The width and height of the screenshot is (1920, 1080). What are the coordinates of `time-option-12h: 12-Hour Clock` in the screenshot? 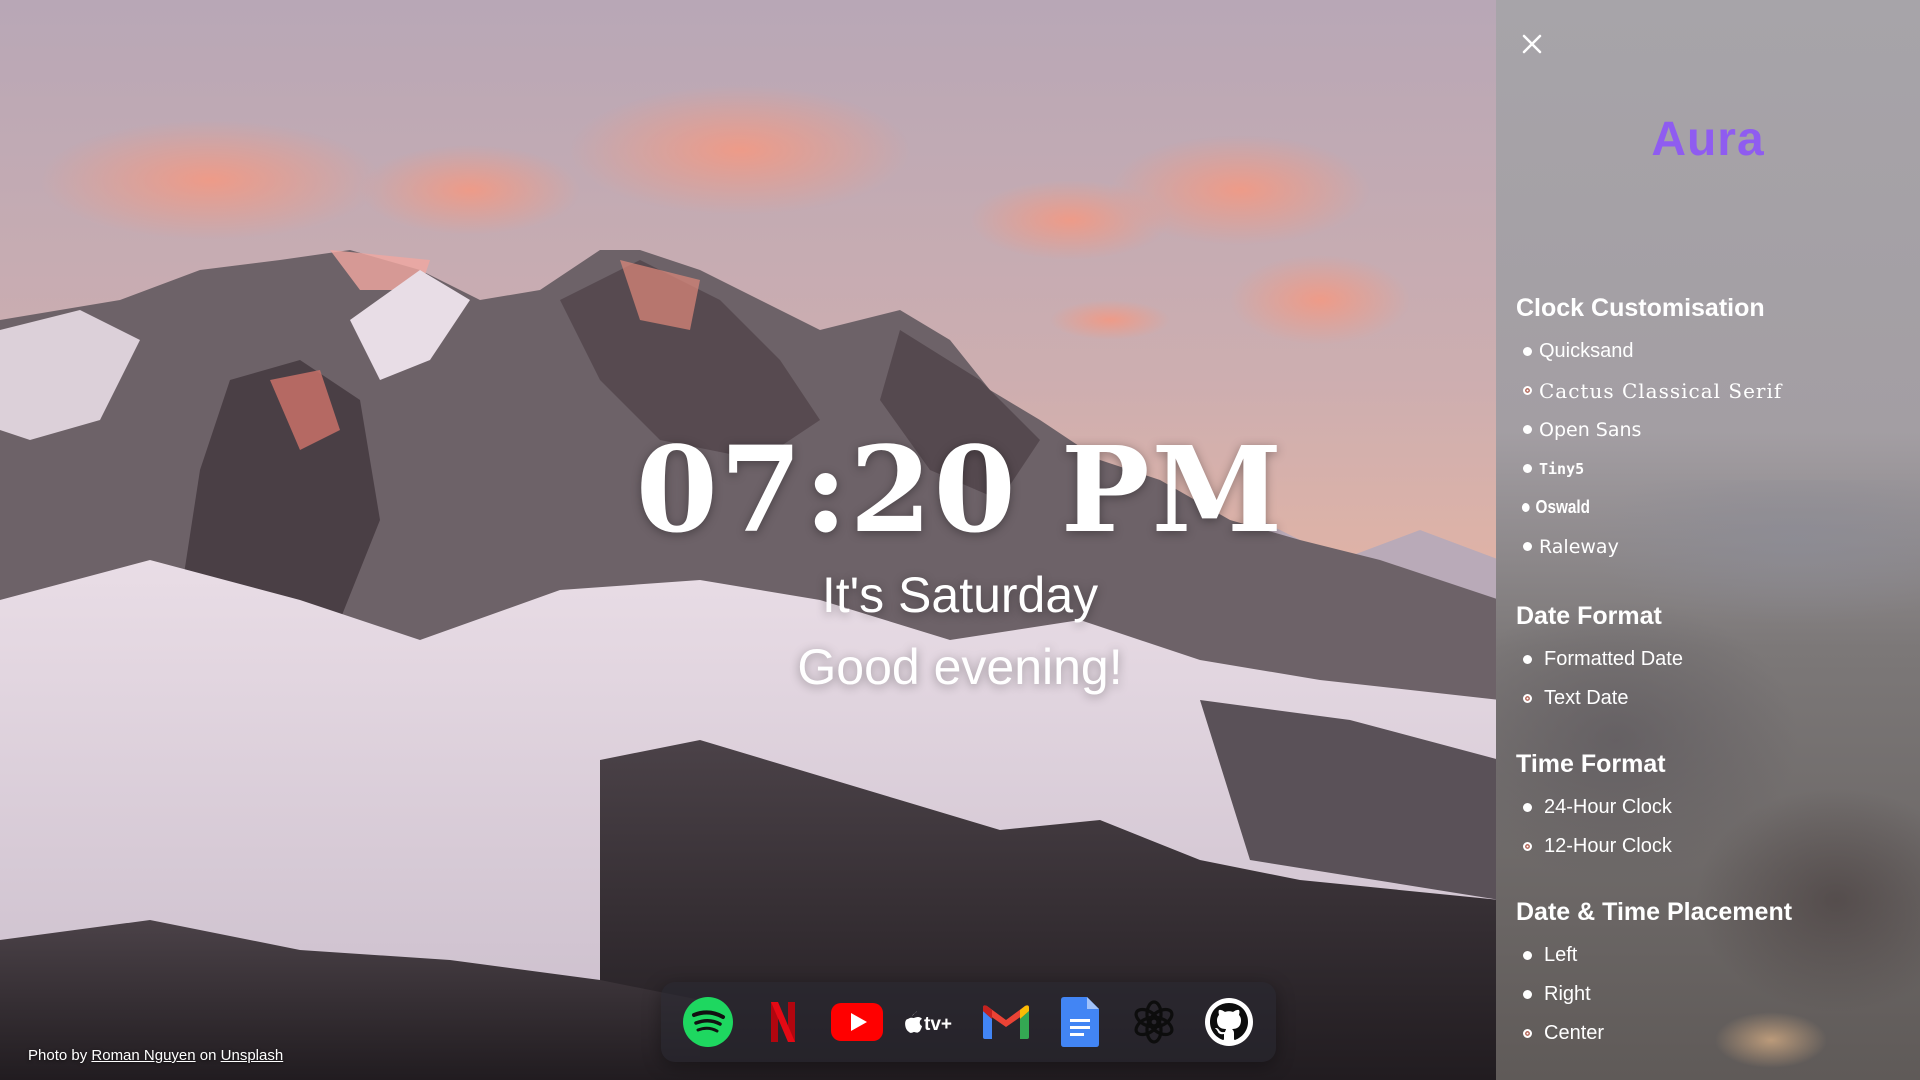 It's located at (1711, 846).